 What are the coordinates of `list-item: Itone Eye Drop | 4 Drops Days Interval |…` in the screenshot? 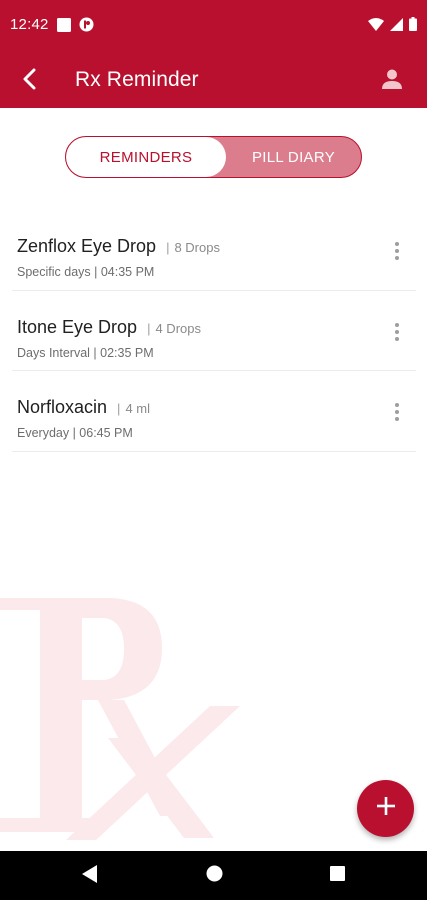 It's located at (214, 331).